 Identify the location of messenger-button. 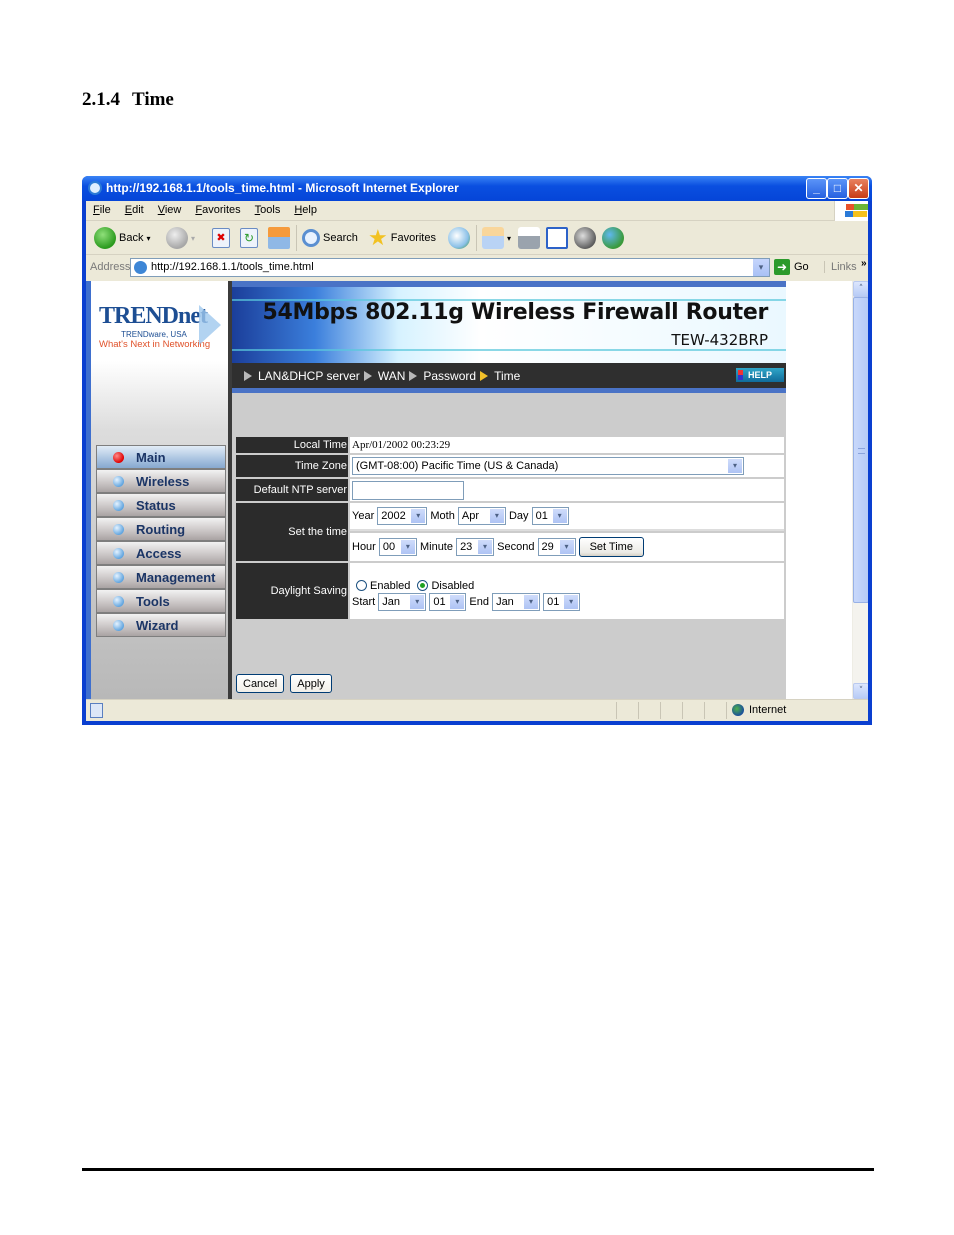
(613, 238).